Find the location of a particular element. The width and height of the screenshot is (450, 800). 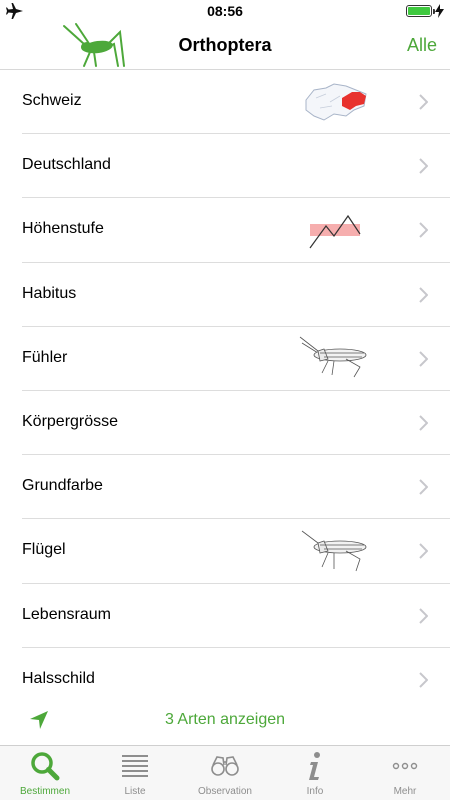

tab-label: Info is located at coordinates (315, 791).